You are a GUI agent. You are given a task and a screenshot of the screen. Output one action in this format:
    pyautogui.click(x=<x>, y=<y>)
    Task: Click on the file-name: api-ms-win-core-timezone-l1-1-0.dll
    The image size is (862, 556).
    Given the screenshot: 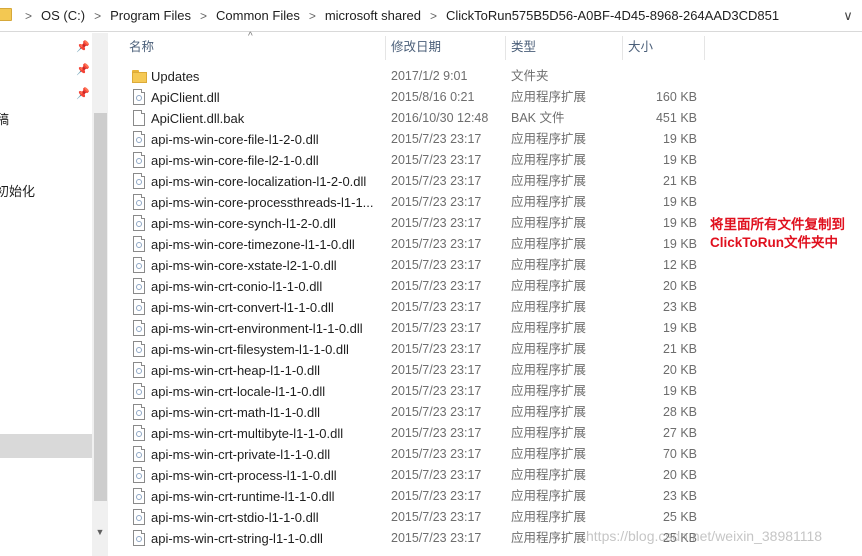 What is the action you would take?
    pyautogui.click(x=253, y=244)
    